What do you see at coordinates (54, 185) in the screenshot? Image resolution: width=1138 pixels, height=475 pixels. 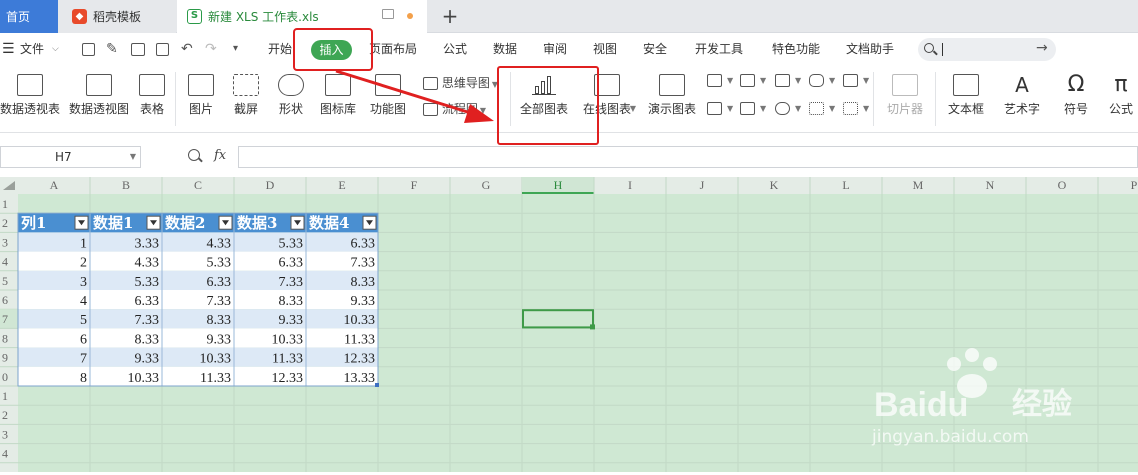 I see `column-header: A` at bounding box center [54, 185].